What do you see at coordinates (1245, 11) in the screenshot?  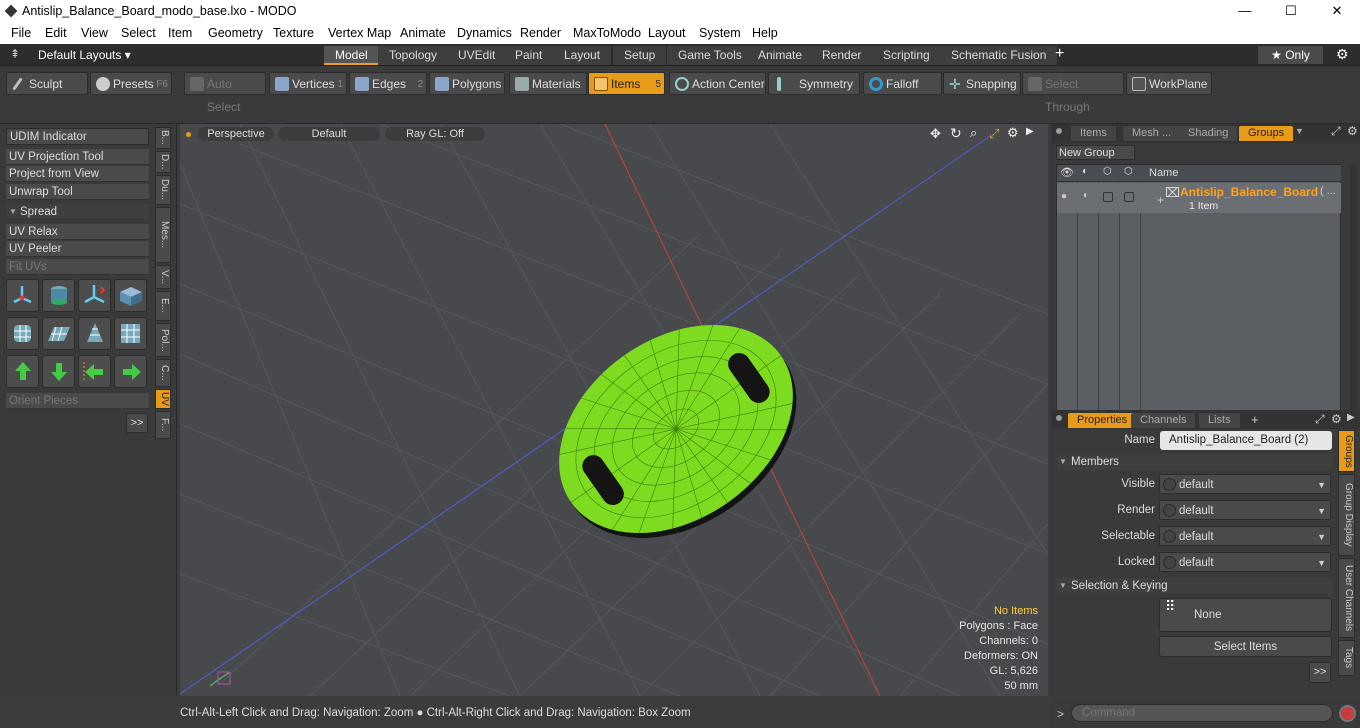 I see `minimize-button: —` at bounding box center [1245, 11].